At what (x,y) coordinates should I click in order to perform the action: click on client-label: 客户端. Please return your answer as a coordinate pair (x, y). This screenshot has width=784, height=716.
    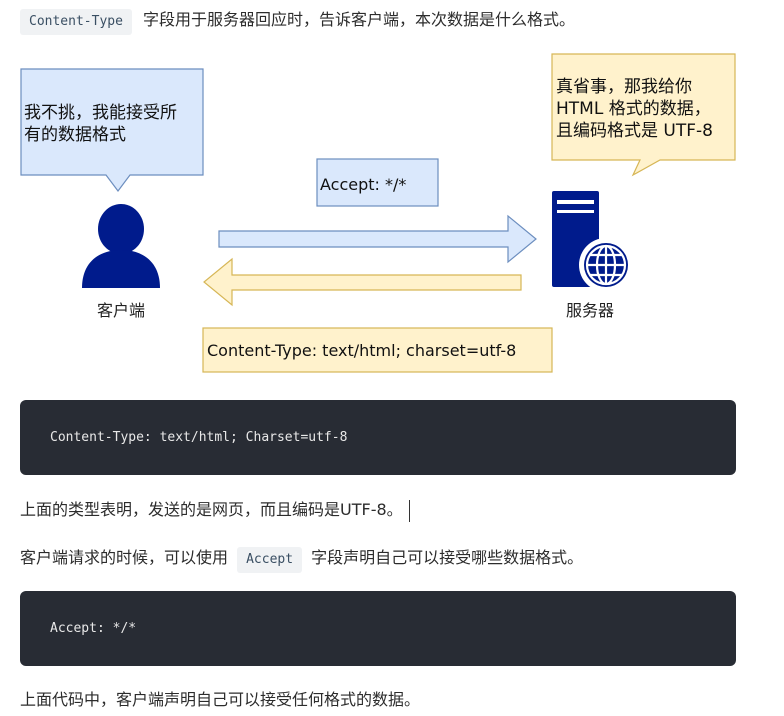
    Looking at the image, I should click on (121, 310).